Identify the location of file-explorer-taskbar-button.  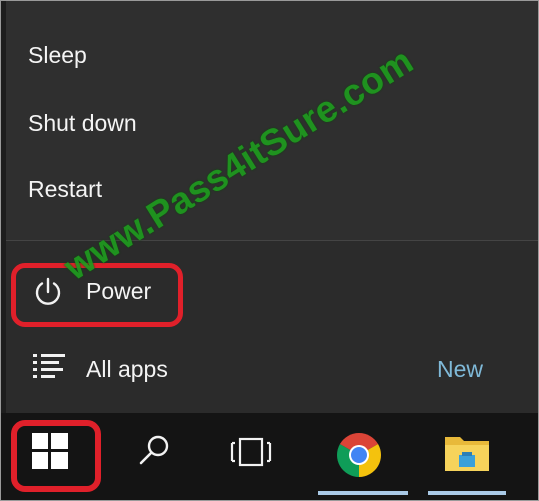
(478, 457).